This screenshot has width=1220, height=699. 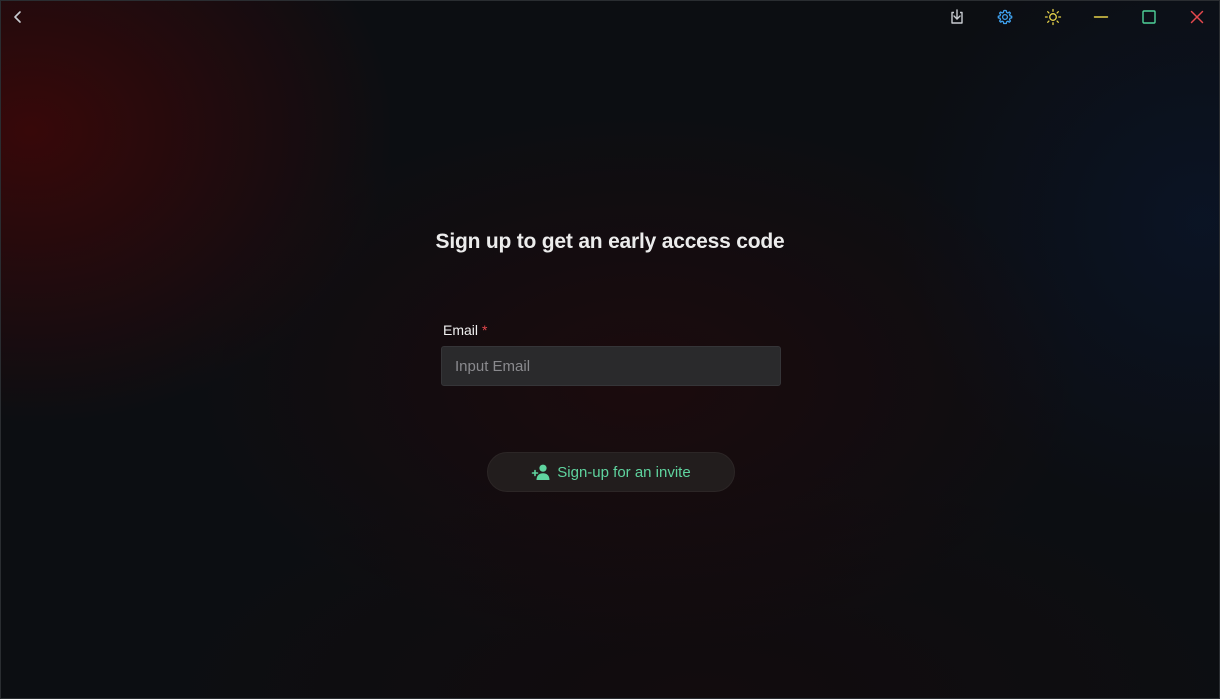 What do you see at coordinates (485, 330) in the screenshot?
I see `required-marker: *` at bounding box center [485, 330].